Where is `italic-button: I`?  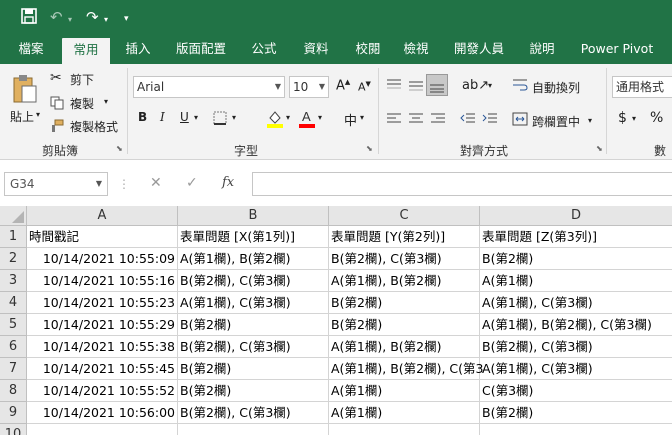 italic-button: I is located at coordinates (162, 117).